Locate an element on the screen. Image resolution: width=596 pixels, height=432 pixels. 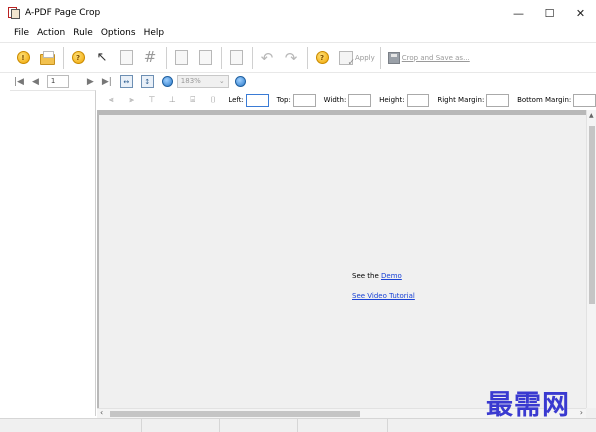
minimize-button: — is located at coordinates (518, 13).